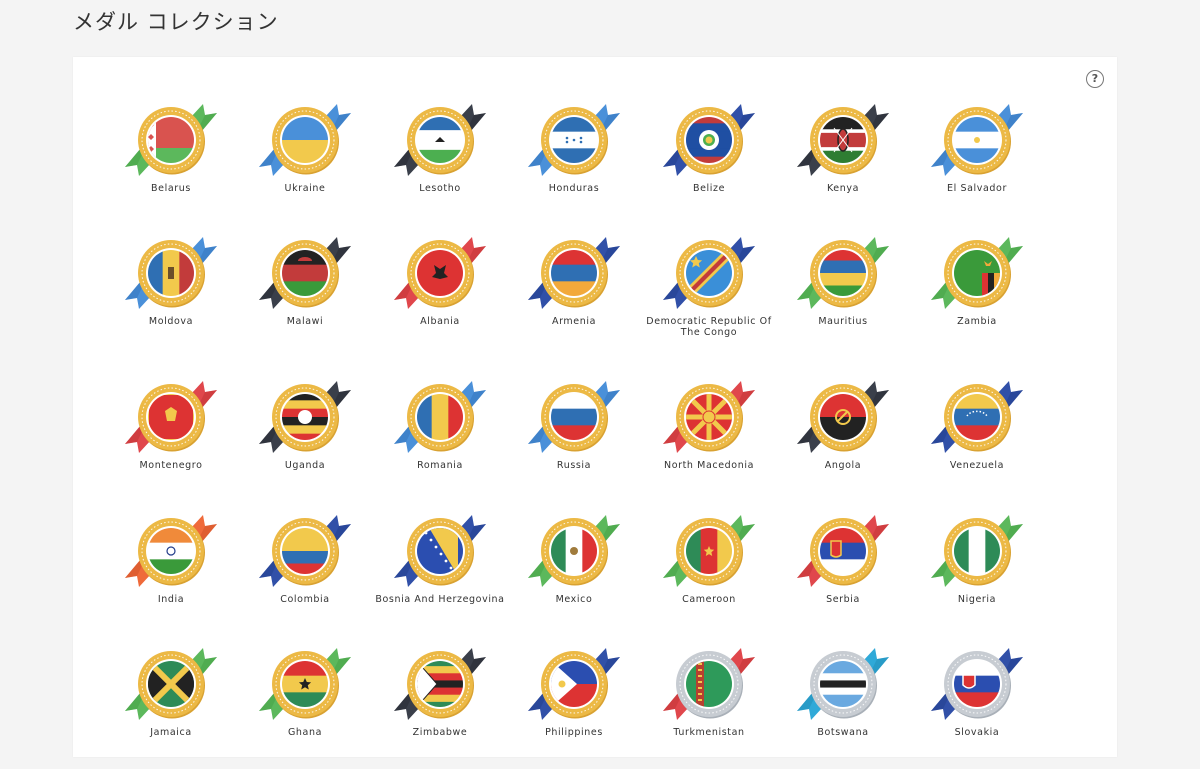 This screenshot has height=769, width=1200. Describe the element at coordinates (440, 321) in the screenshot. I see `medal-name: Albania` at that location.